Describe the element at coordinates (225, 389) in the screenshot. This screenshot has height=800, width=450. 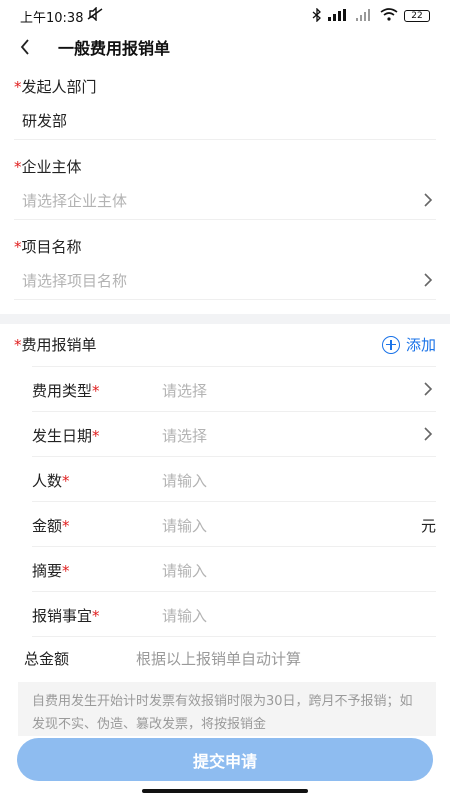
I see `expense-type-row: 费用类型* 请选择` at that location.